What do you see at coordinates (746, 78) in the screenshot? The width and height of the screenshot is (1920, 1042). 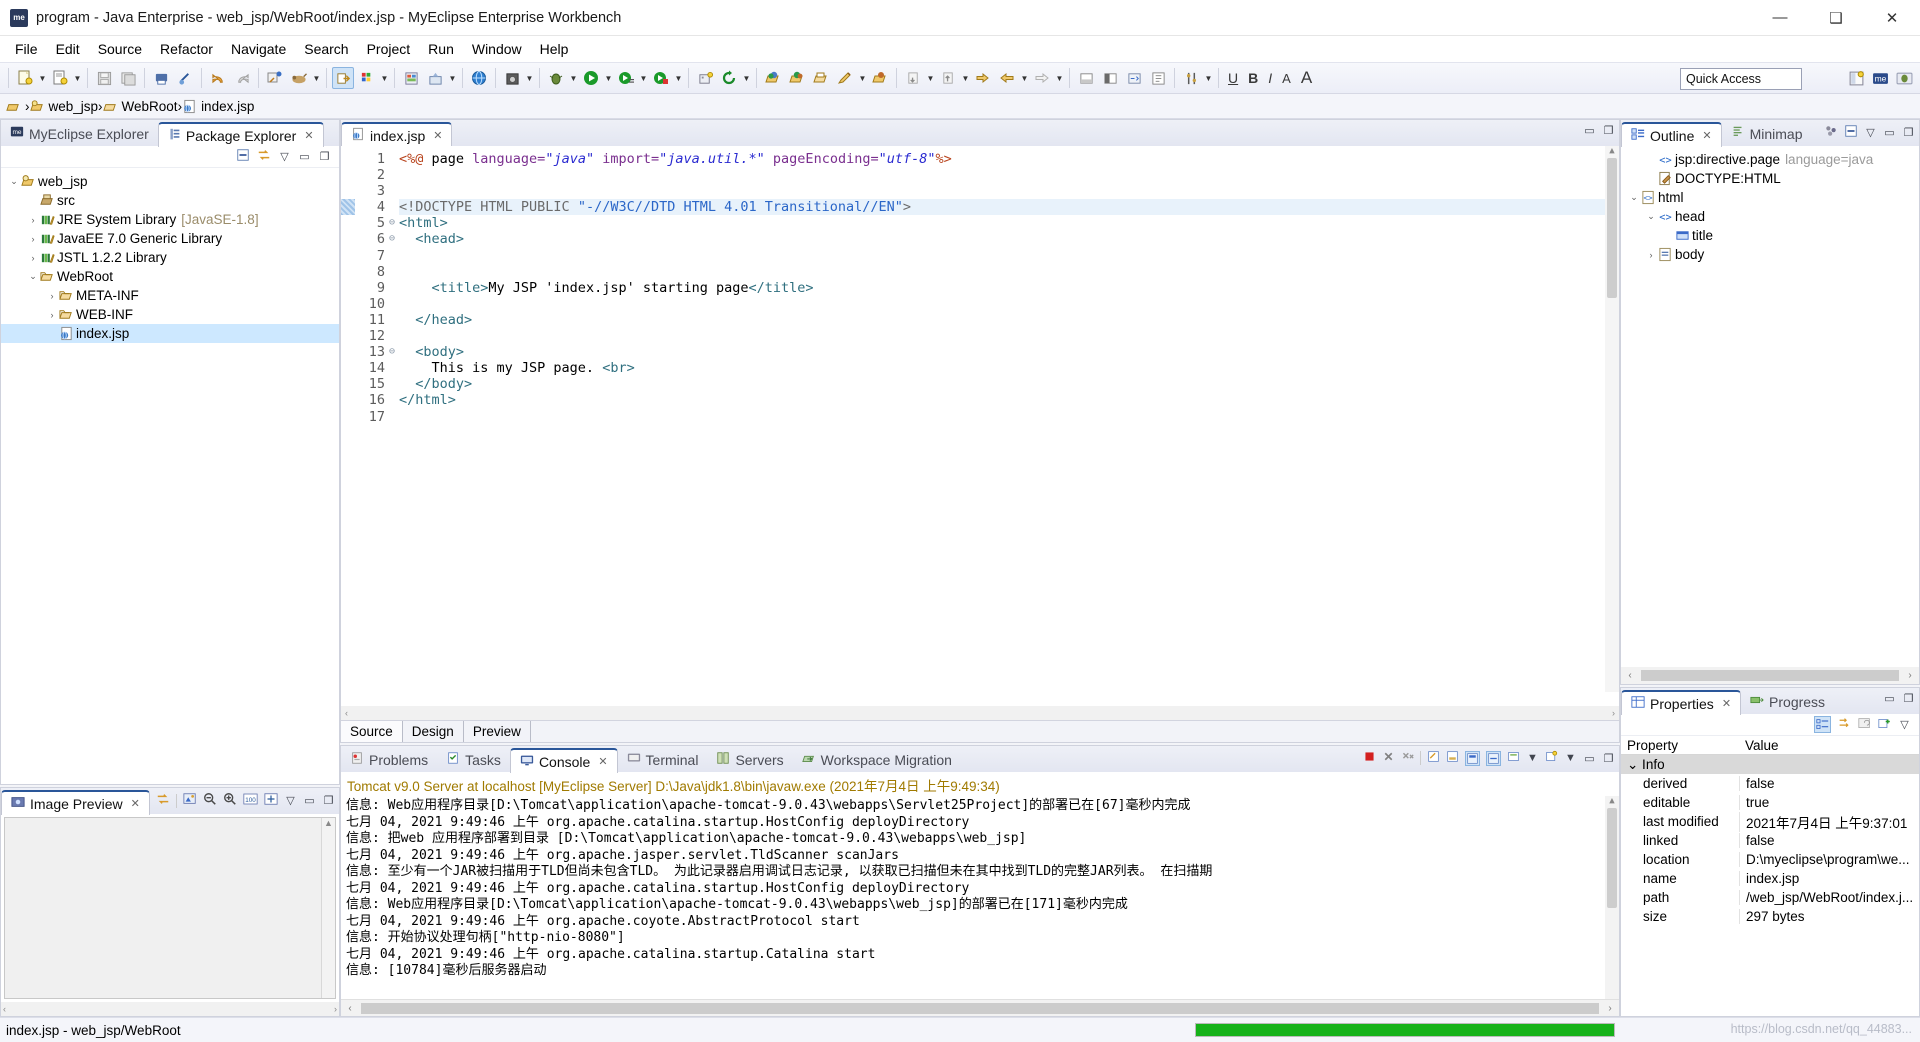 I see `refresh-dropdown-icon: ▼` at bounding box center [746, 78].